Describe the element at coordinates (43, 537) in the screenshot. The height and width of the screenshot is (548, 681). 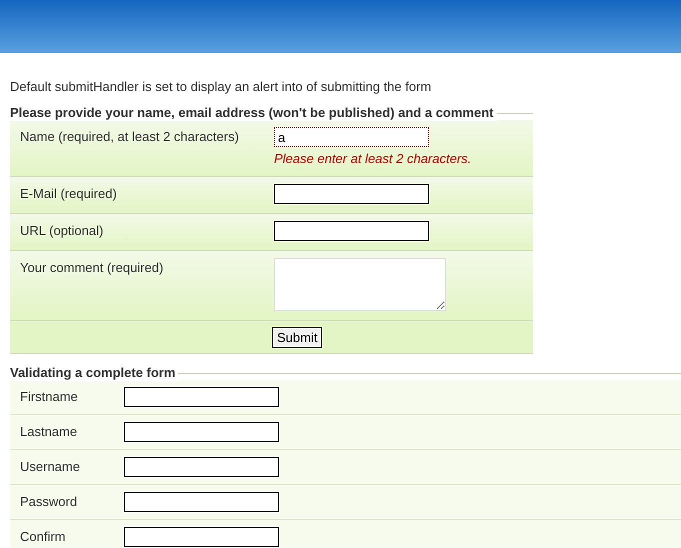
I see `field-label: Confirm` at that location.